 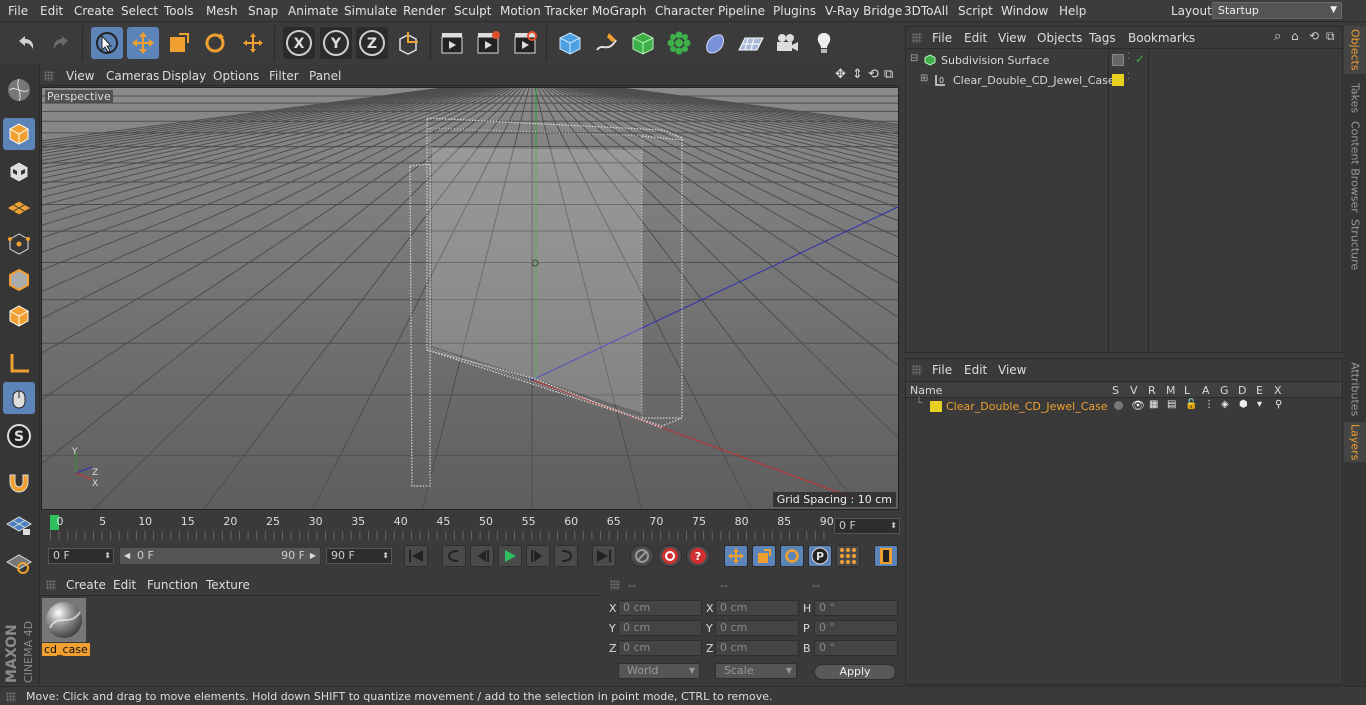 I want to click on col-animation: A, so click(x=1206, y=390).